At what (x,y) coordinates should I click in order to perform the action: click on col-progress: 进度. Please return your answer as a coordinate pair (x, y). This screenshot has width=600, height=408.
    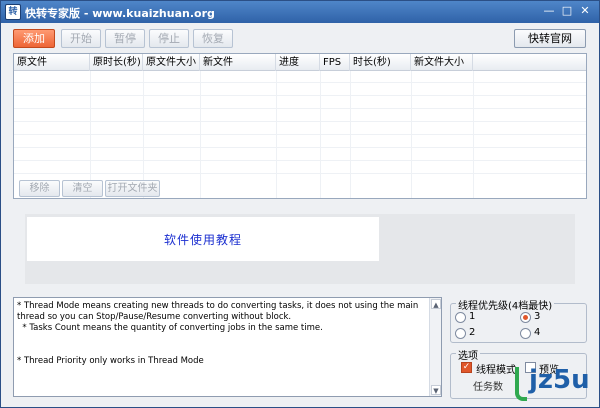
    Looking at the image, I should click on (298, 62).